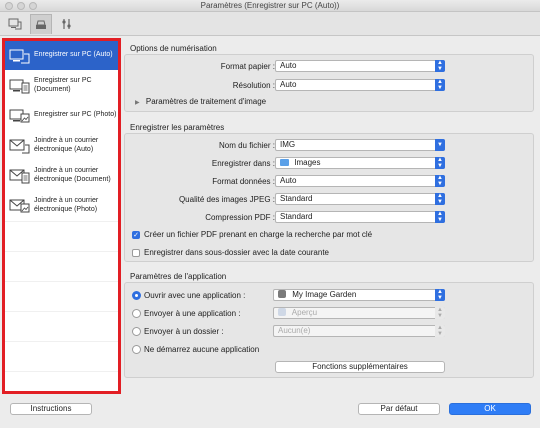  What do you see at coordinates (240, 217) in the screenshot?
I see `pdf-compression-label: Compression PDF :` at bounding box center [240, 217].